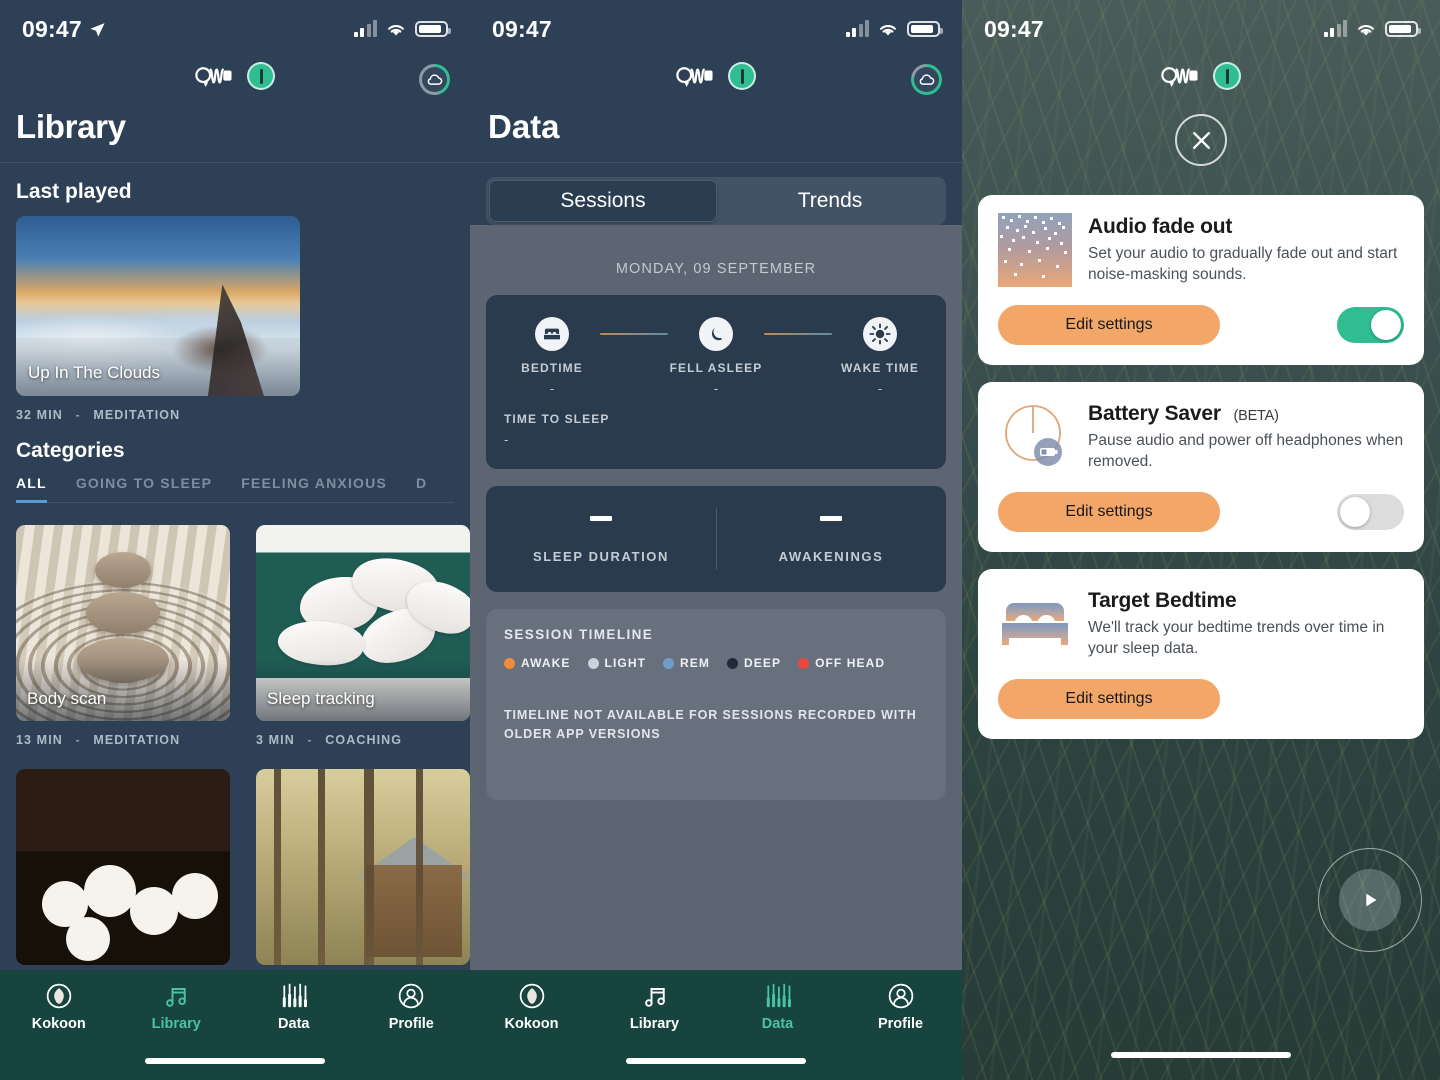 The height and width of the screenshot is (1080, 1440). I want to click on cellular-signal-icon, so click(857, 28).